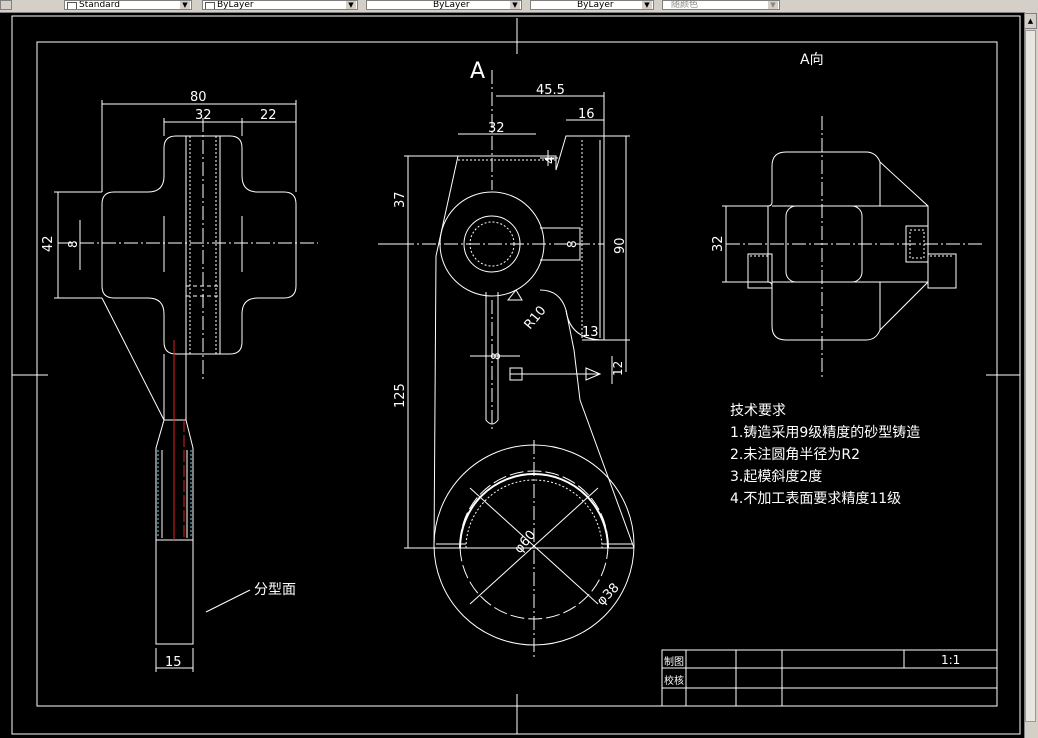 The width and height of the screenshot is (1038, 738). Describe the element at coordinates (73, 244) in the screenshot. I see `dim-8-side: 8` at that location.